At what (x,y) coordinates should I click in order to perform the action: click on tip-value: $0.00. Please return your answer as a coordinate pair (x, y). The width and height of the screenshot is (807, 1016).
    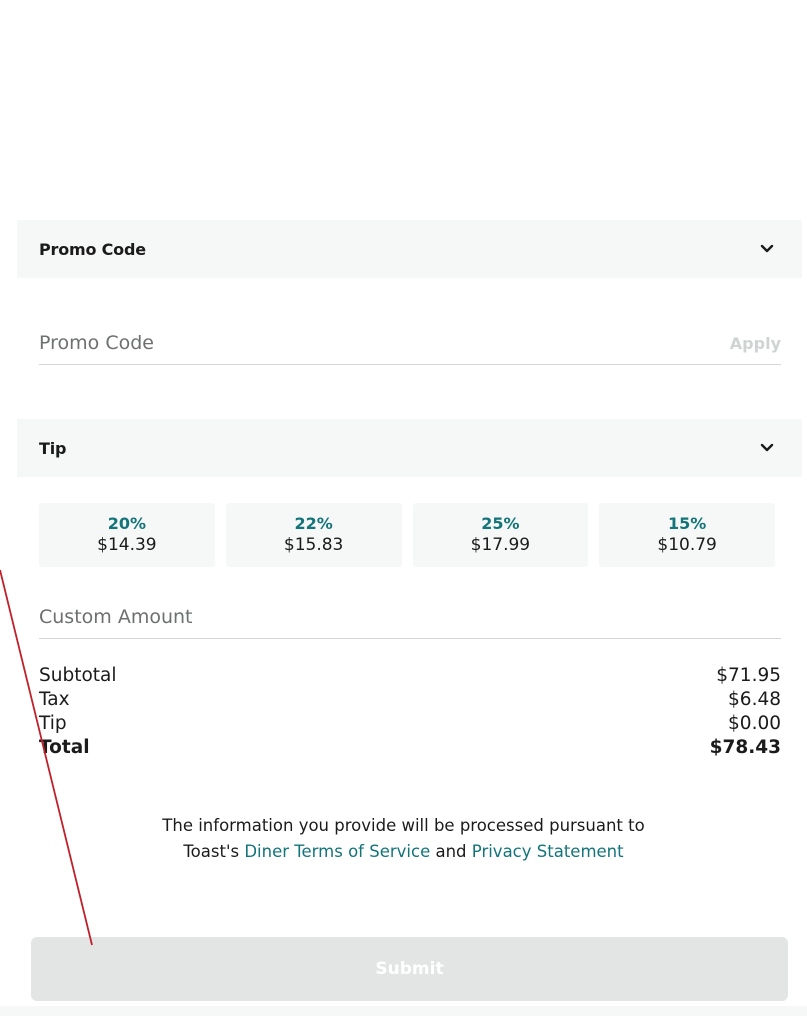
    Looking at the image, I should click on (754, 723).